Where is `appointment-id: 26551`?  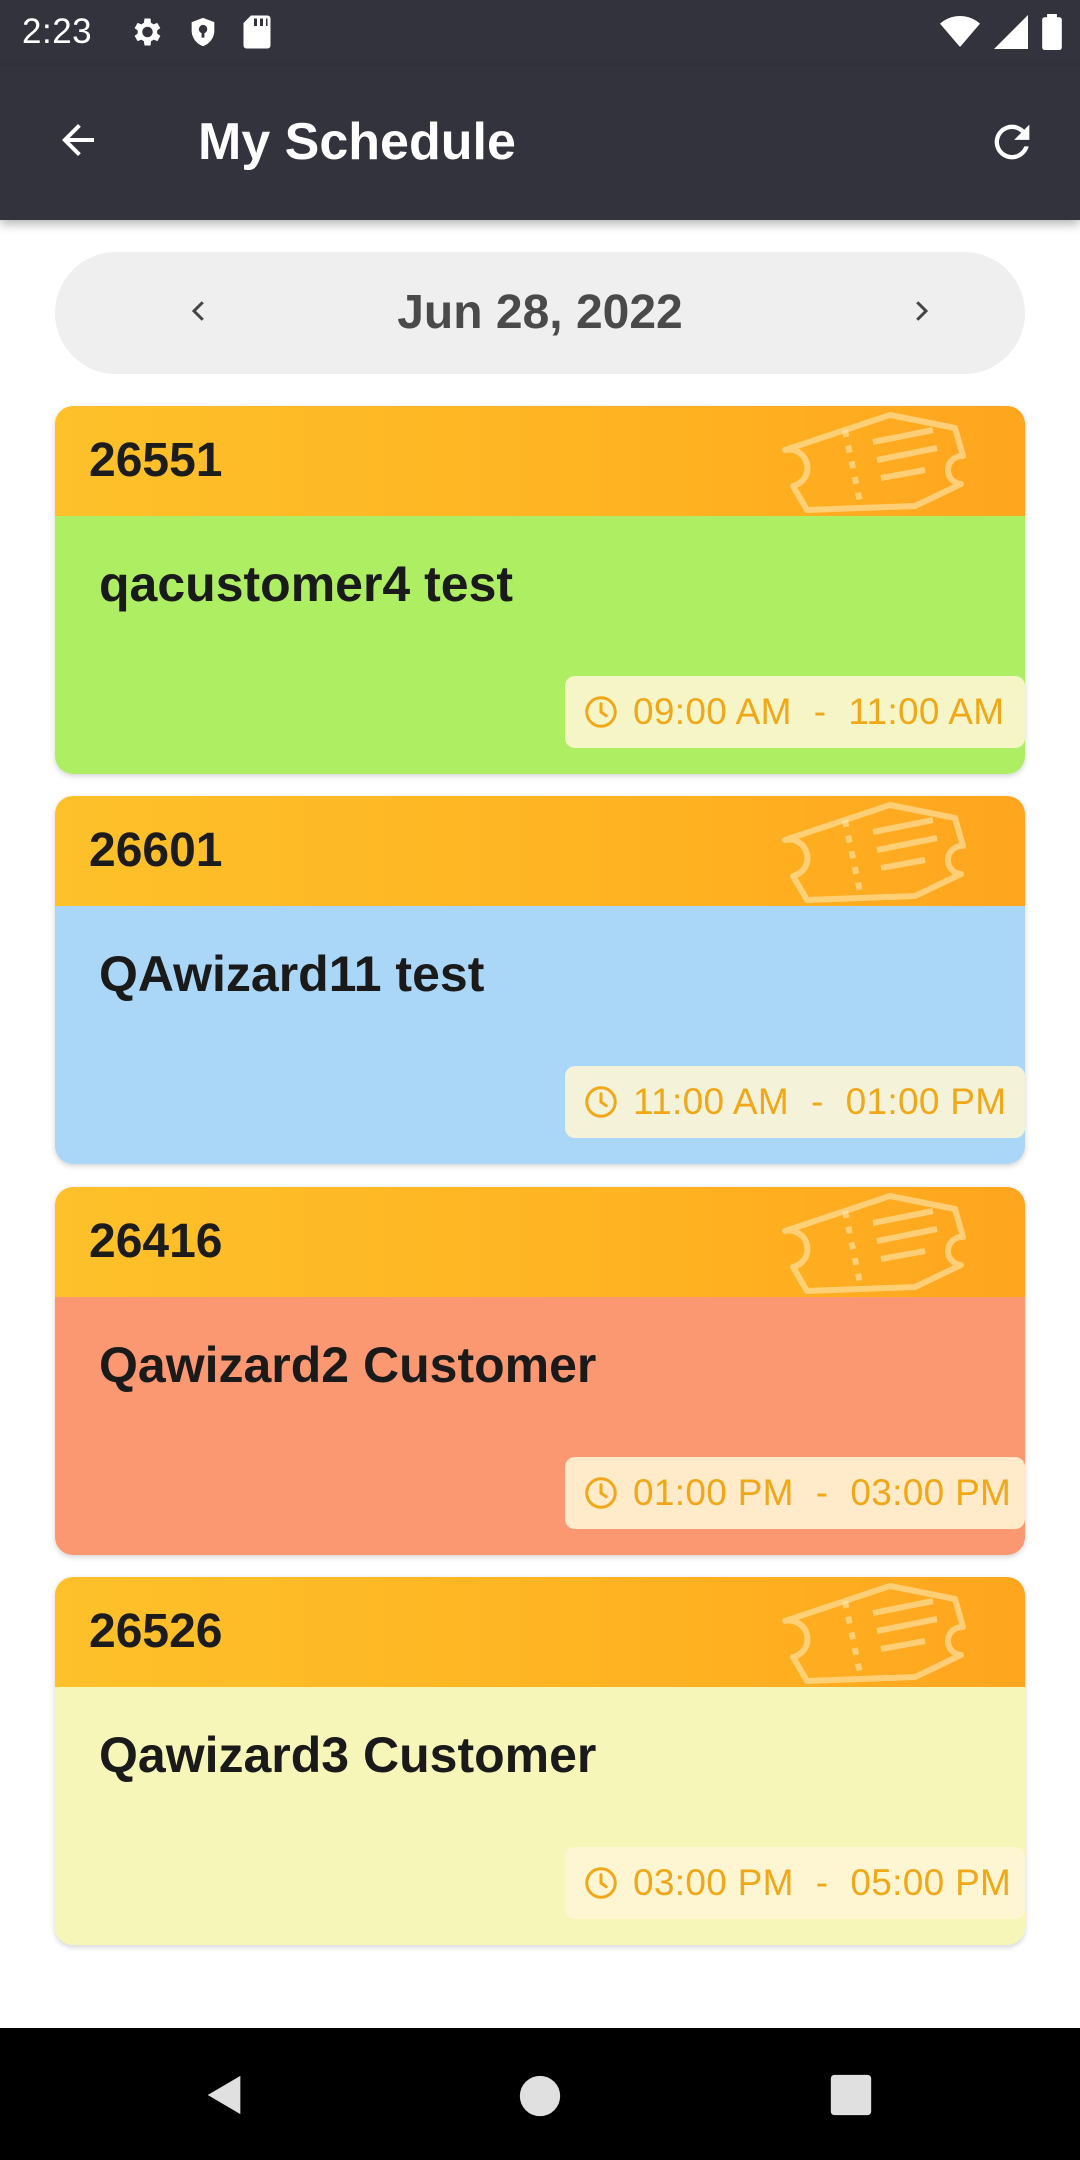
appointment-id: 26551 is located at coordinates (156, 460).